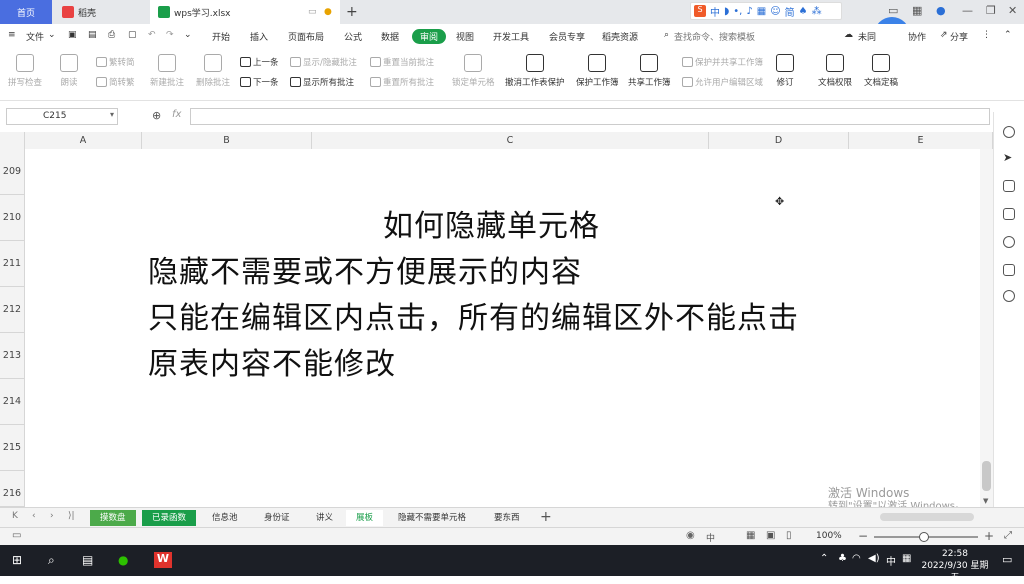 Image resolution: width=1024 pixels, height=584 pixels. Describe the element at coordinates (132, 35) in the screenshot. I see `preview-icon: ▢` at that location.